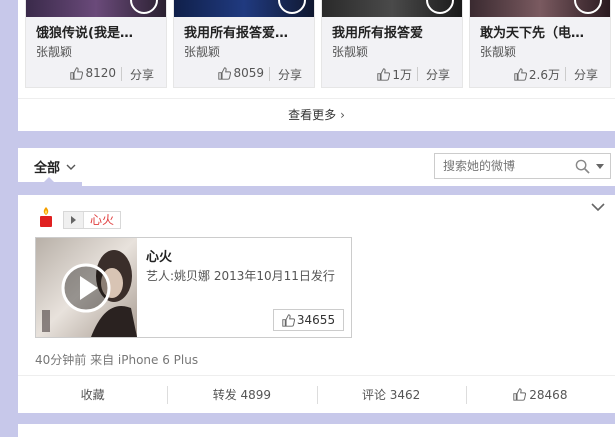 This screenshot has height=437, width=615. Describe the element at coordinates (50, 181) in the screenshot. I see `tab-indicator` at that location.